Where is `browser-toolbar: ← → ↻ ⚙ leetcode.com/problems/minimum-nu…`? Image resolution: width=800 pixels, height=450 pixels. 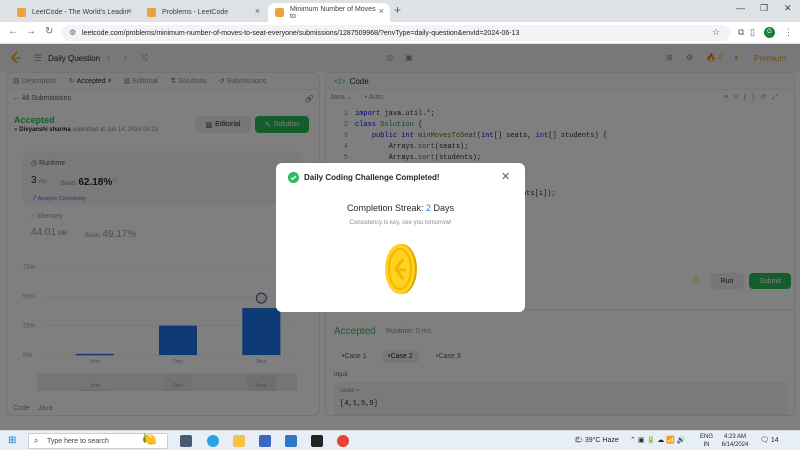 browser-toolbar: ← → ↻ ⚙ leetcode.com/problems/minimum-nu… is located at coordinates (400, 33).